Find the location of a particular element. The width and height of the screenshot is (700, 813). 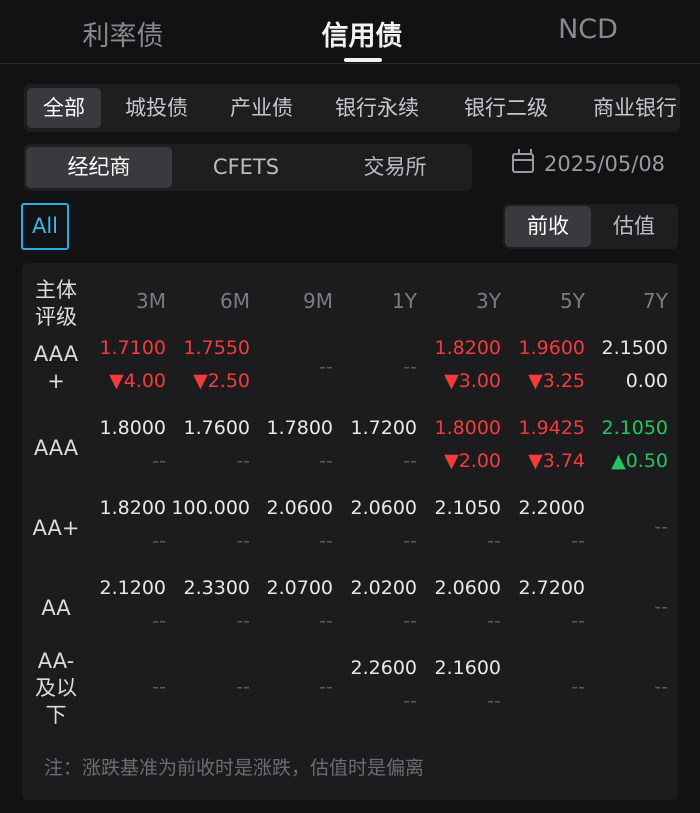

column-header-3y: 3Y is located at coordinates (488, 301).